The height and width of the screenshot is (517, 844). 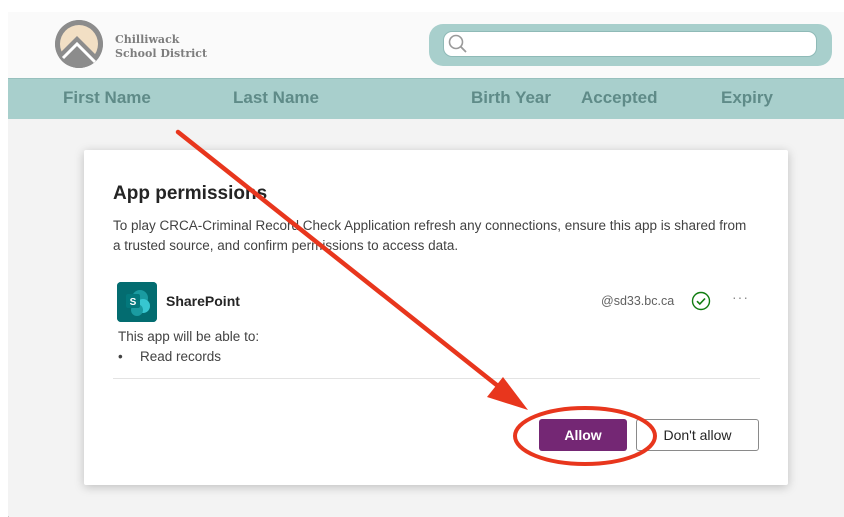 I want to click on column-header-accepted: Accepted, so click(x=619, y=98).